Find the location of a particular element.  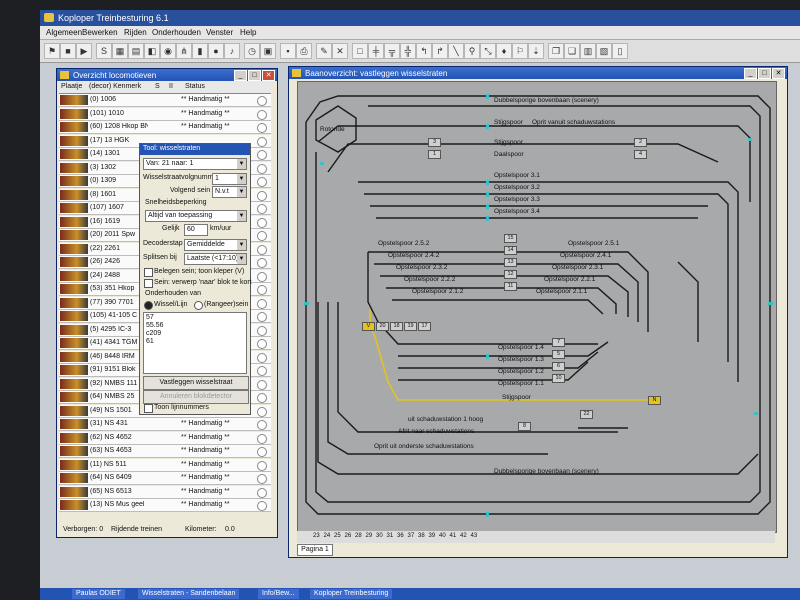

gelijk-input: 60 is located at coordinates (196, 230).